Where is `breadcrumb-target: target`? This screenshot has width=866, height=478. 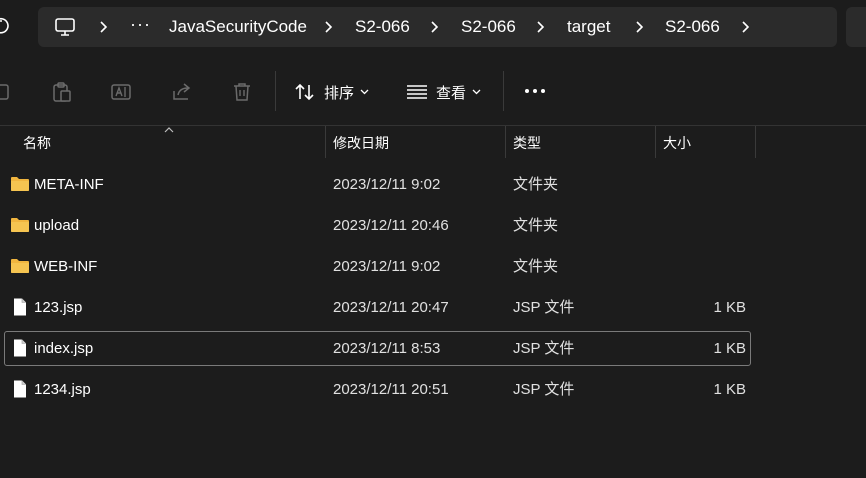
breadcrumb-target: target is located at coordinates (588, 27).